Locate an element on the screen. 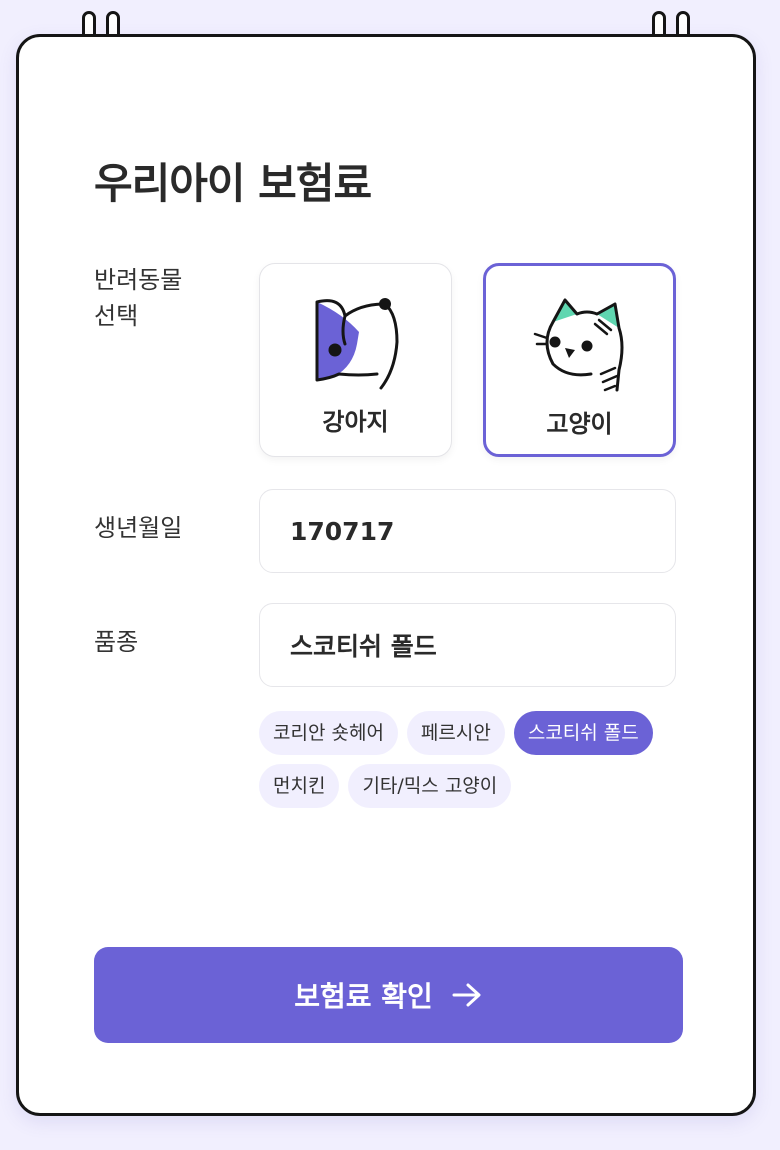  breed-chip-korean-shorthair: 코리안 숏헤어 is located at coordinates (328, 733).